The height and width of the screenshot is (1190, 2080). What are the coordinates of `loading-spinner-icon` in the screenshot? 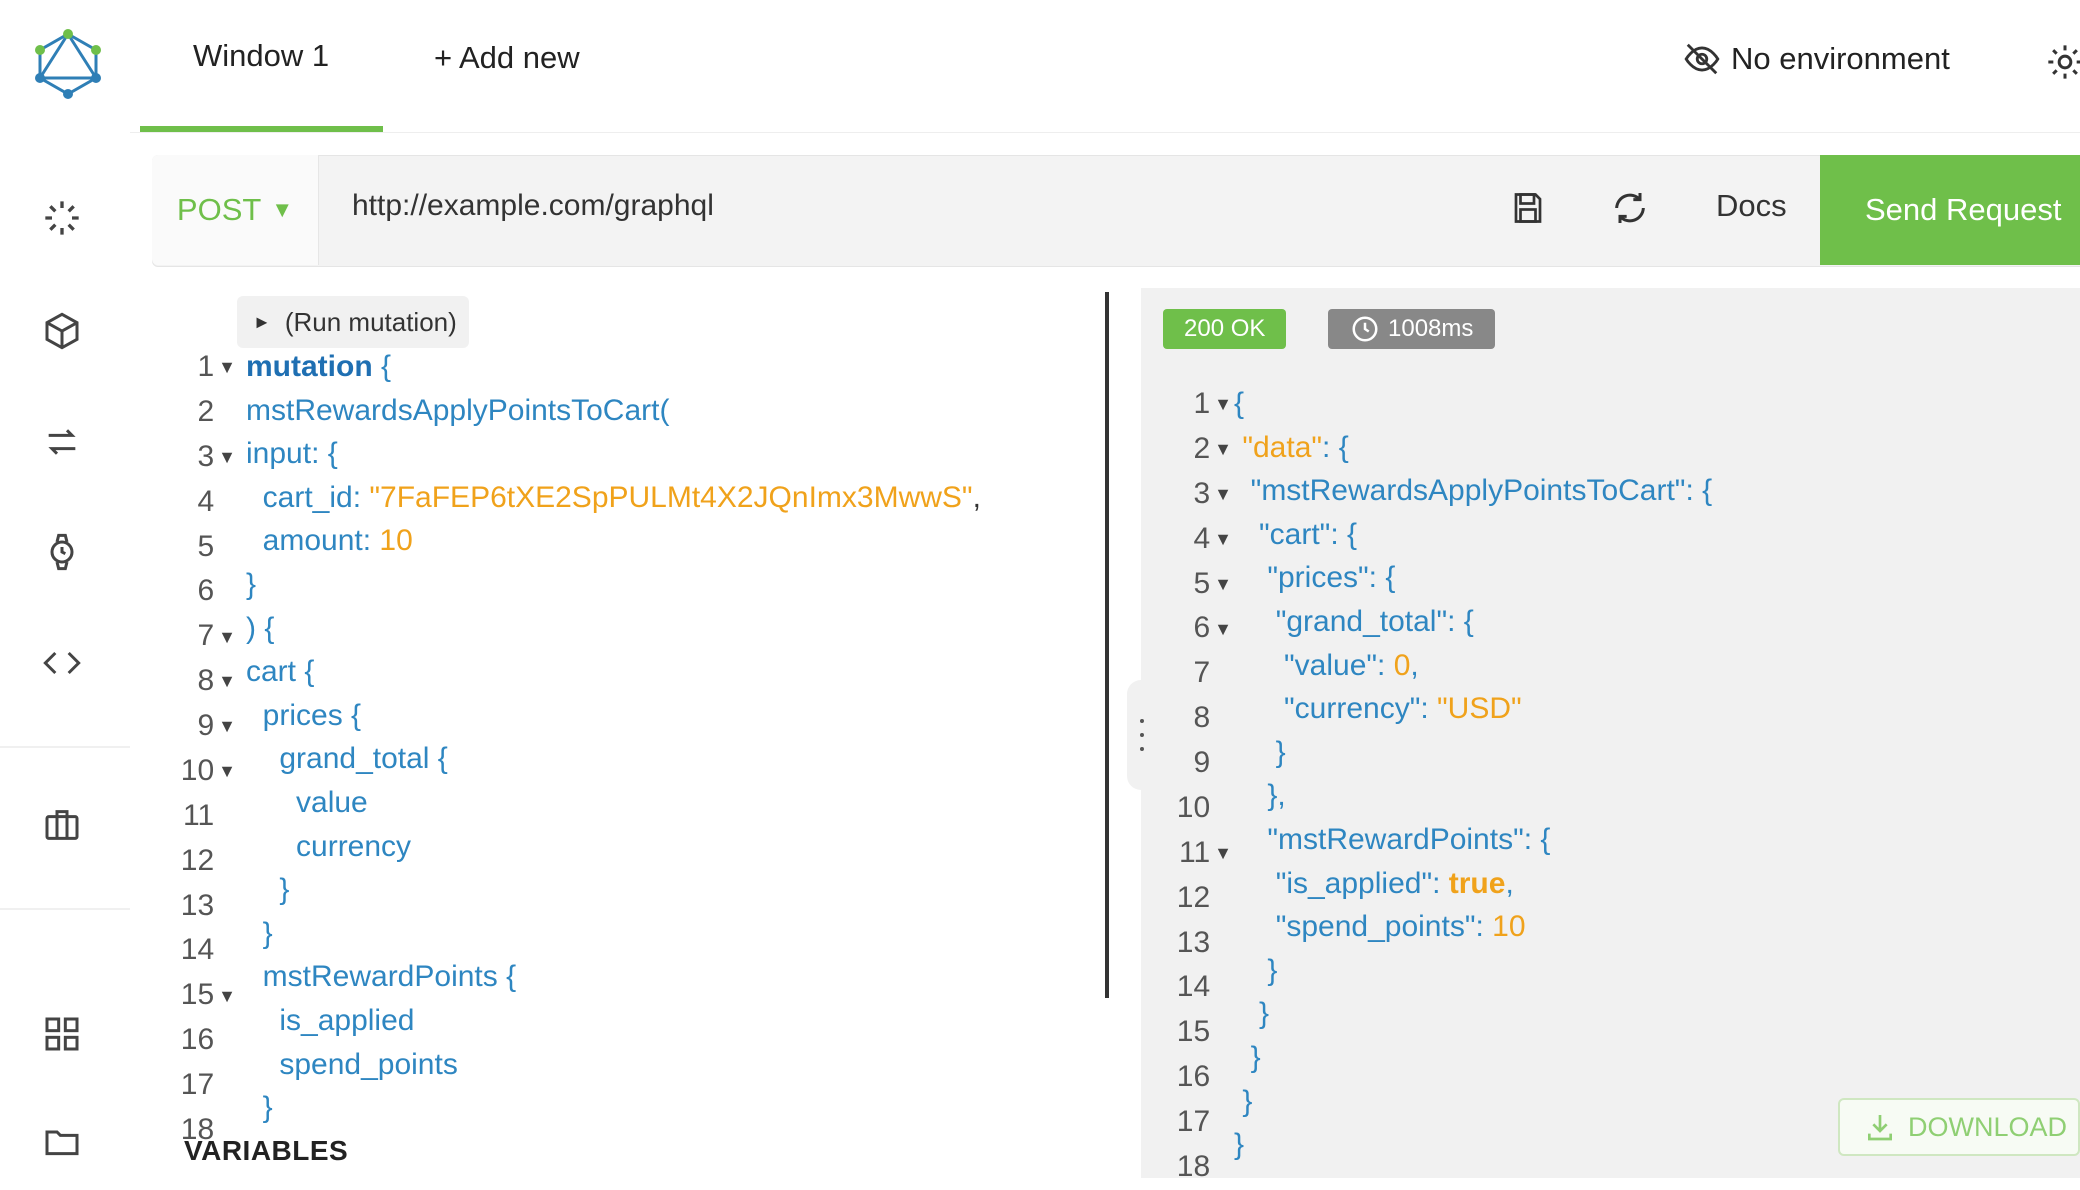 It's located at (62, 218).